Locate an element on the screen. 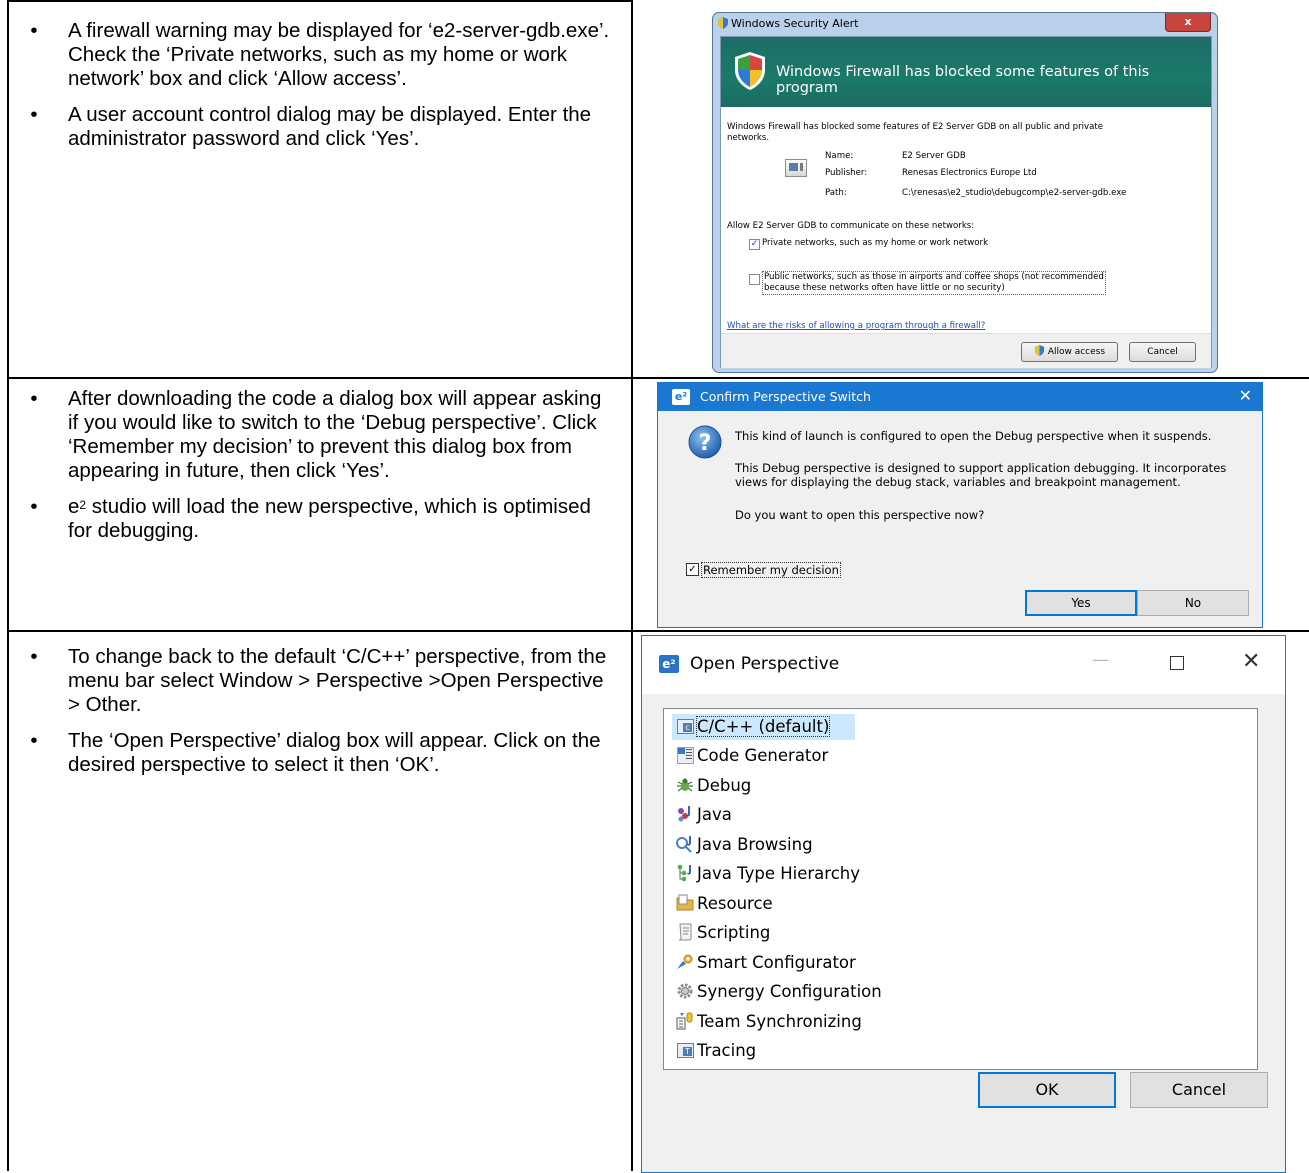 This screenshot has width=1309, height=1173. e2-prefix: e is located at coordinates (74, 506).